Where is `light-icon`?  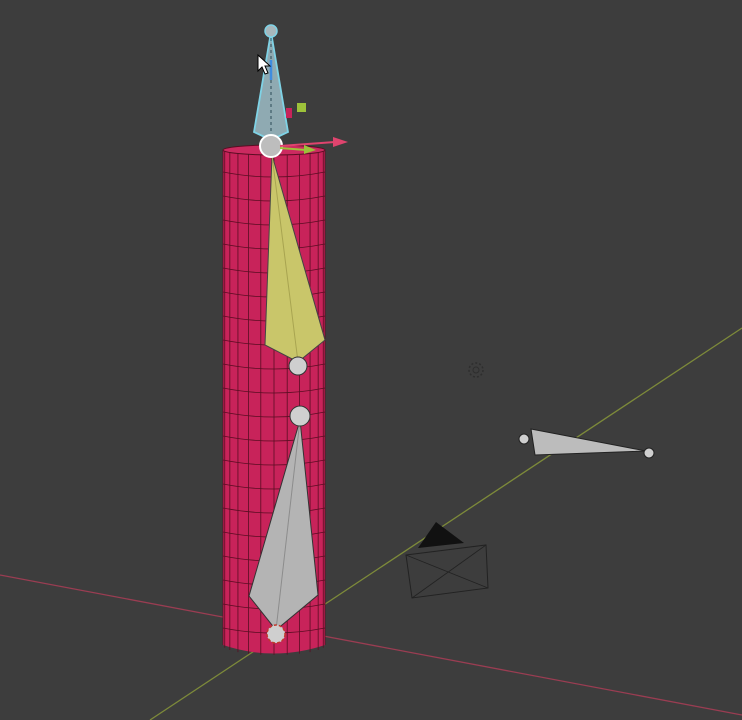 light-icon is located at coordinates (476, 370).